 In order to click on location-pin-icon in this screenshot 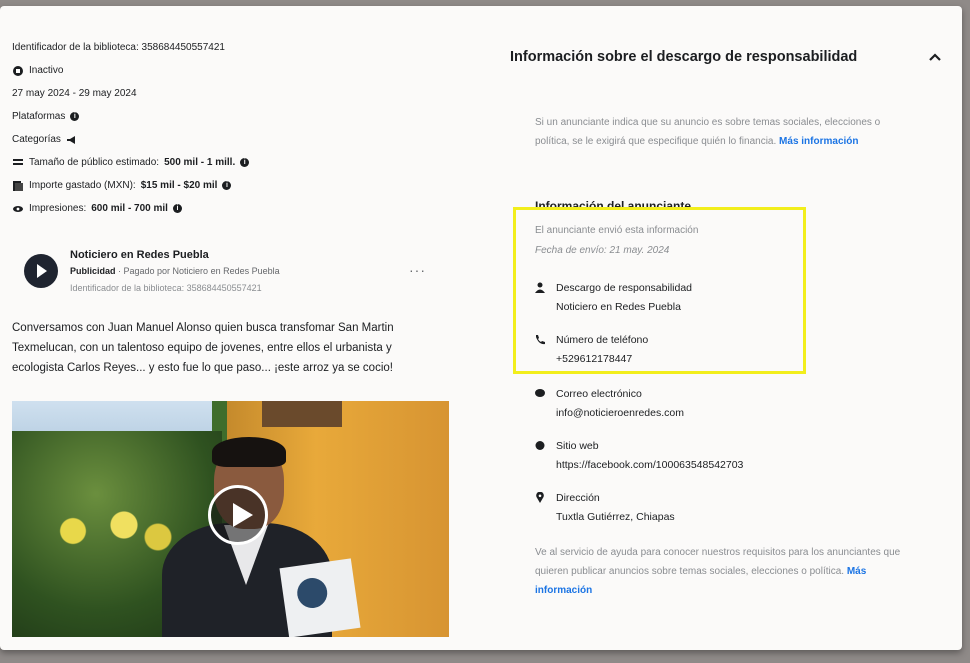, I will do `click(540, 497)`.